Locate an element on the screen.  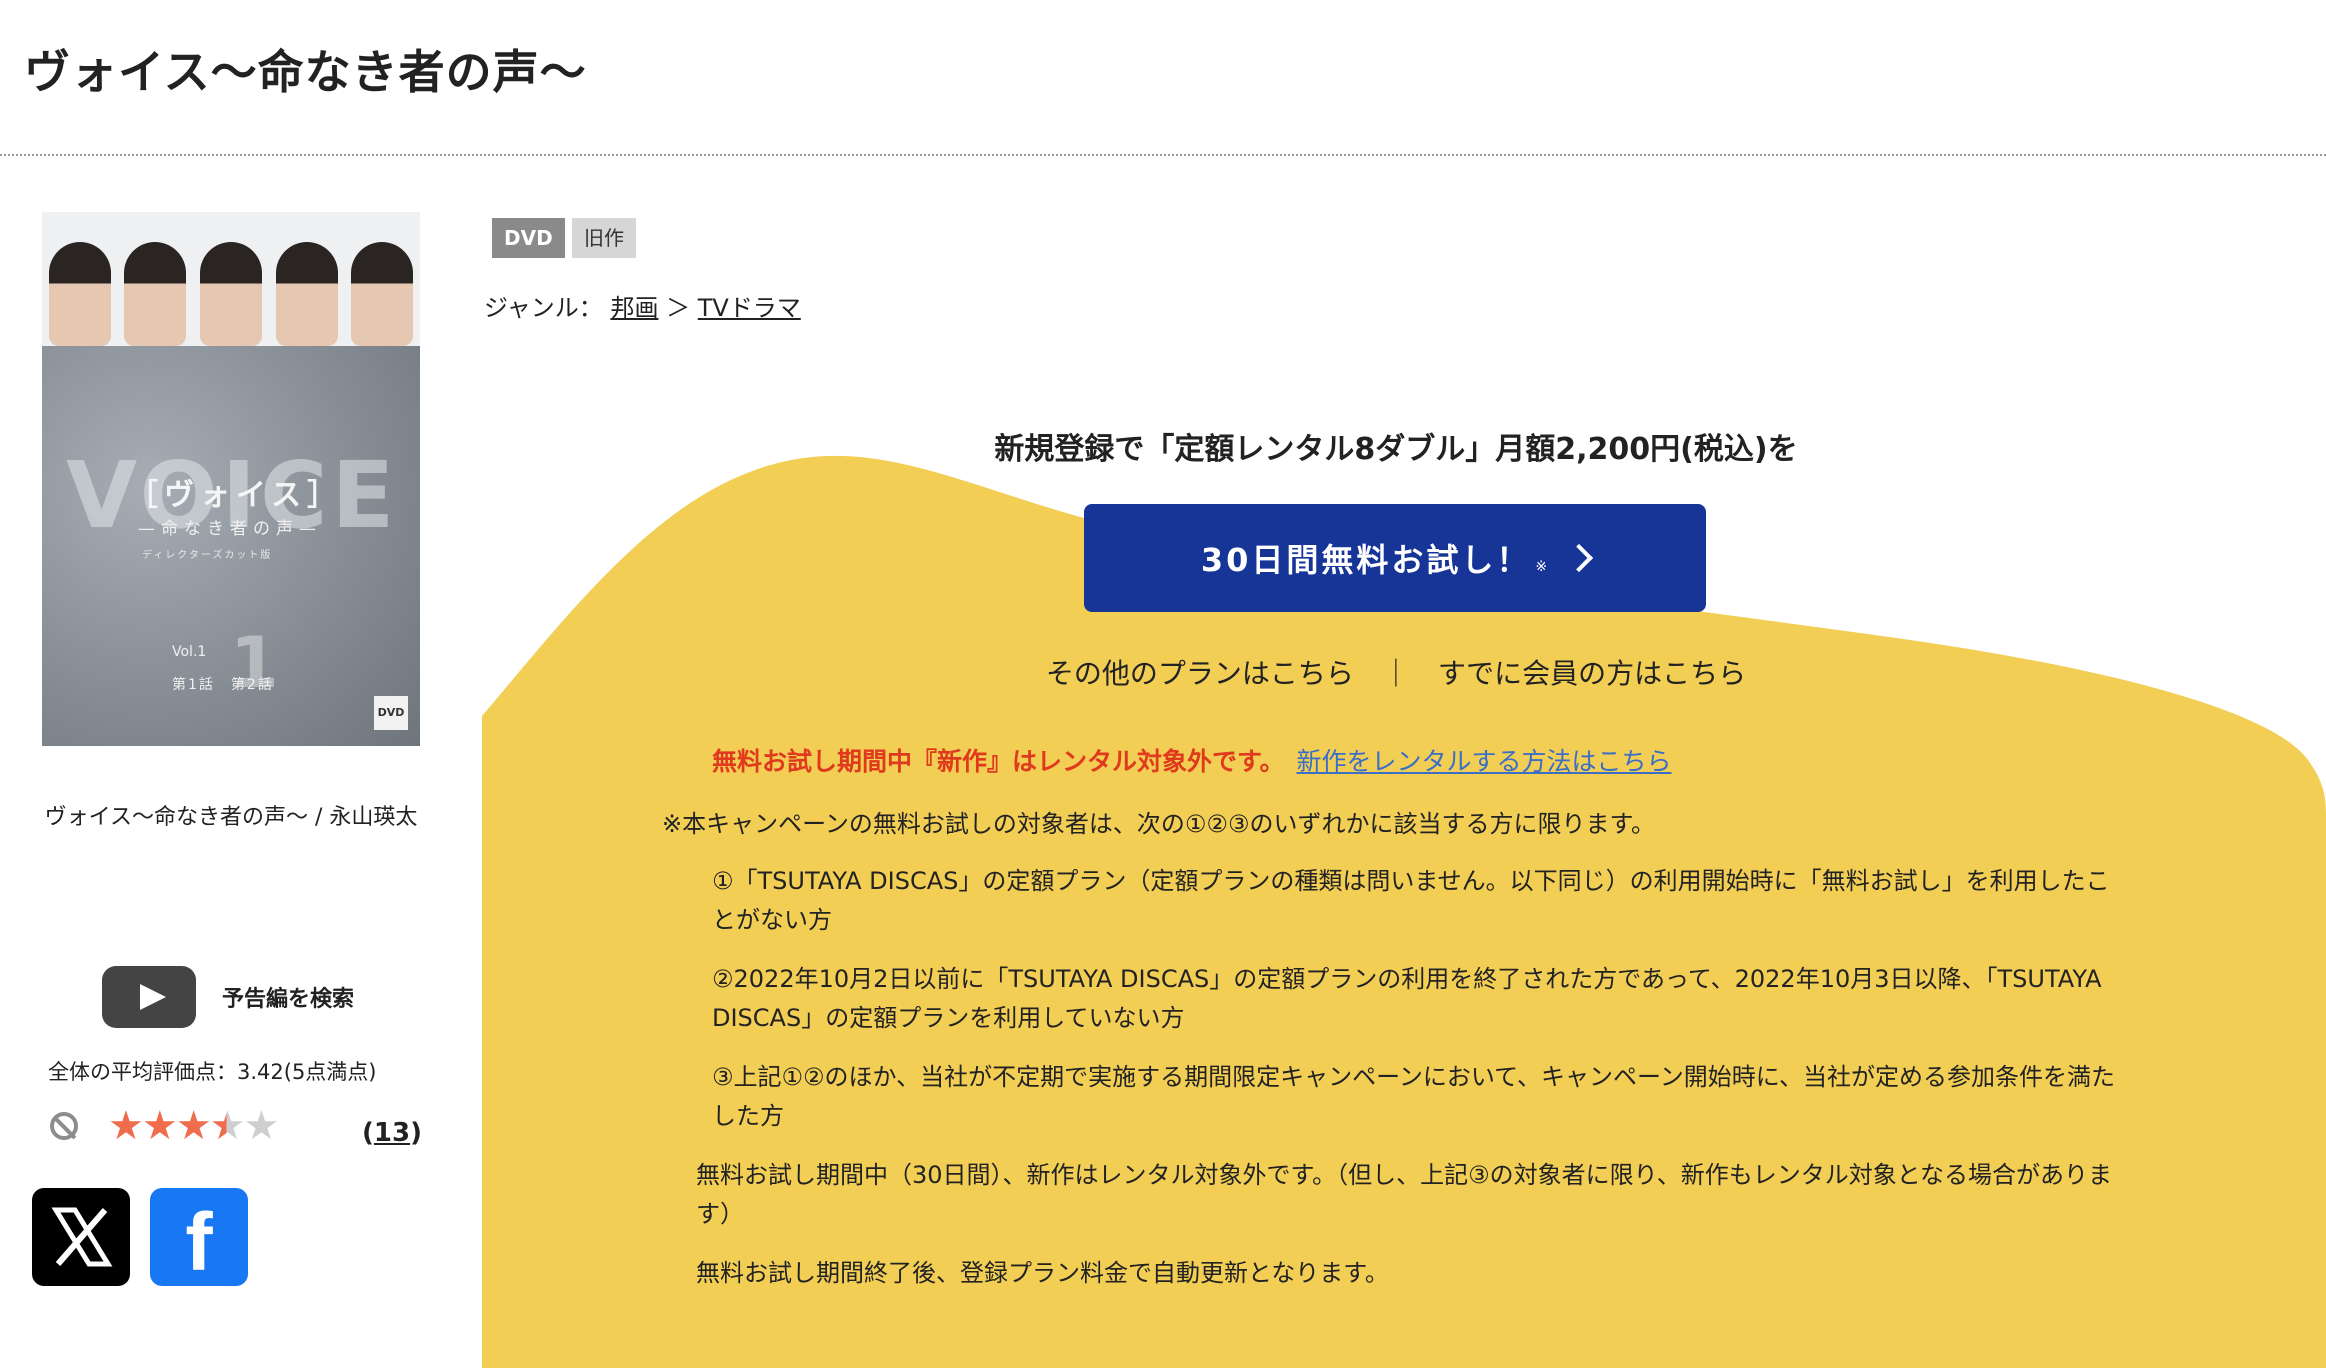
facebook-icon: f is located at coordinates (199, 1238).